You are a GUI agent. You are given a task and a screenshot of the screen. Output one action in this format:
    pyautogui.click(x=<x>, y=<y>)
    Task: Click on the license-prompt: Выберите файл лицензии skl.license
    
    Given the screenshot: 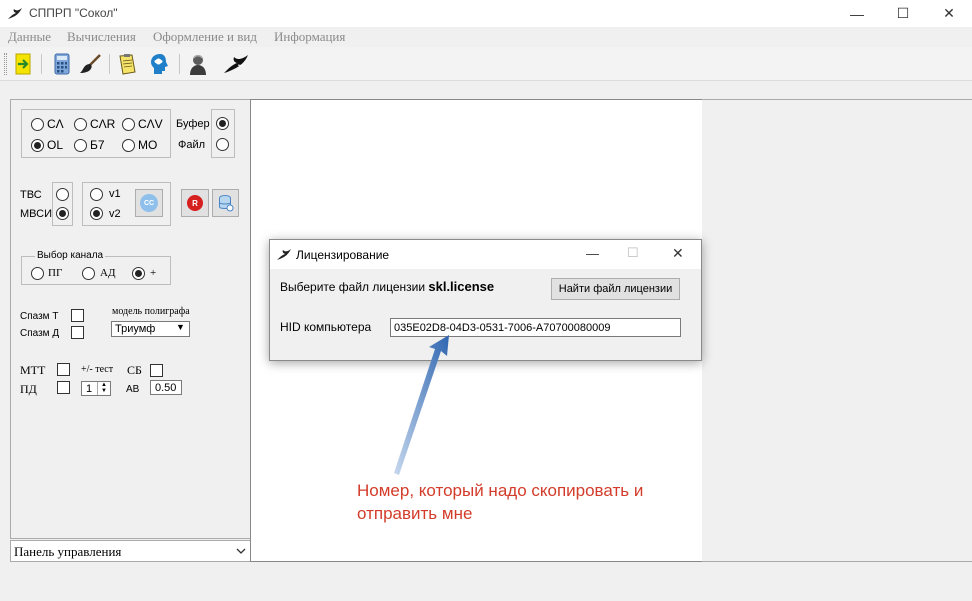 What is the action you would take?
    pyautogui.click(x=387, y=286)
    